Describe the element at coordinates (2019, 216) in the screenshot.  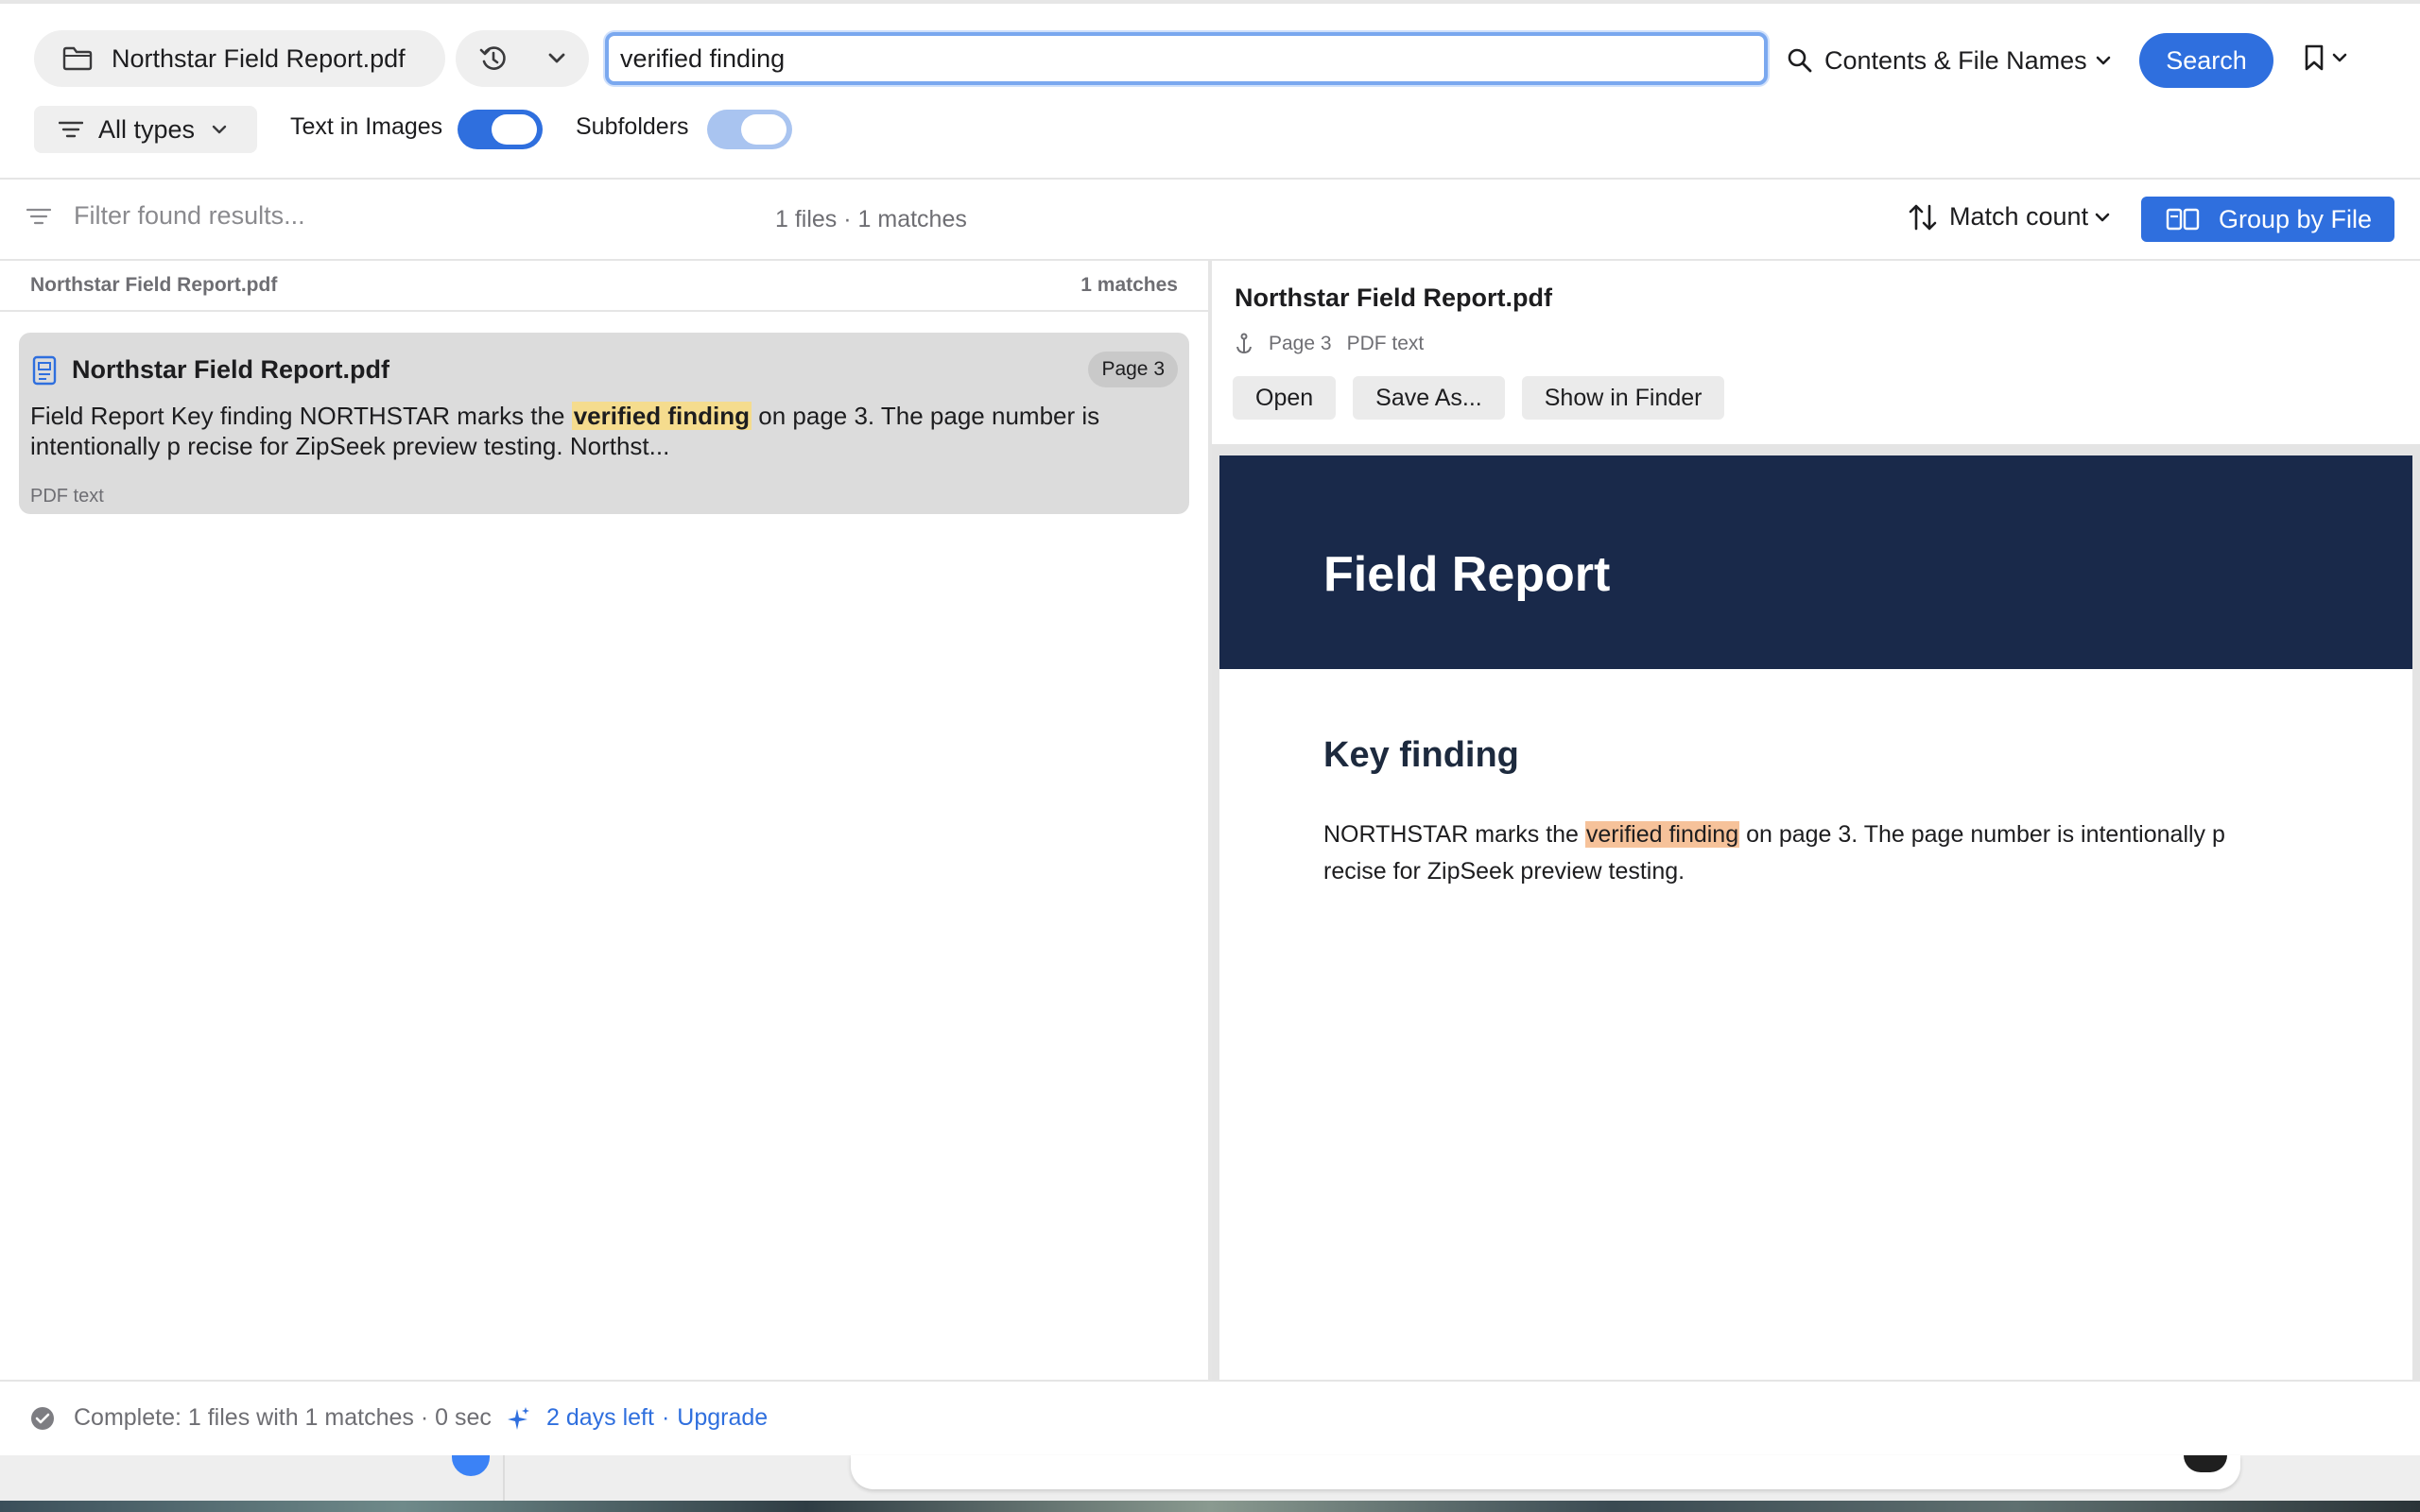
I see `sort-label: Match count` at that location.